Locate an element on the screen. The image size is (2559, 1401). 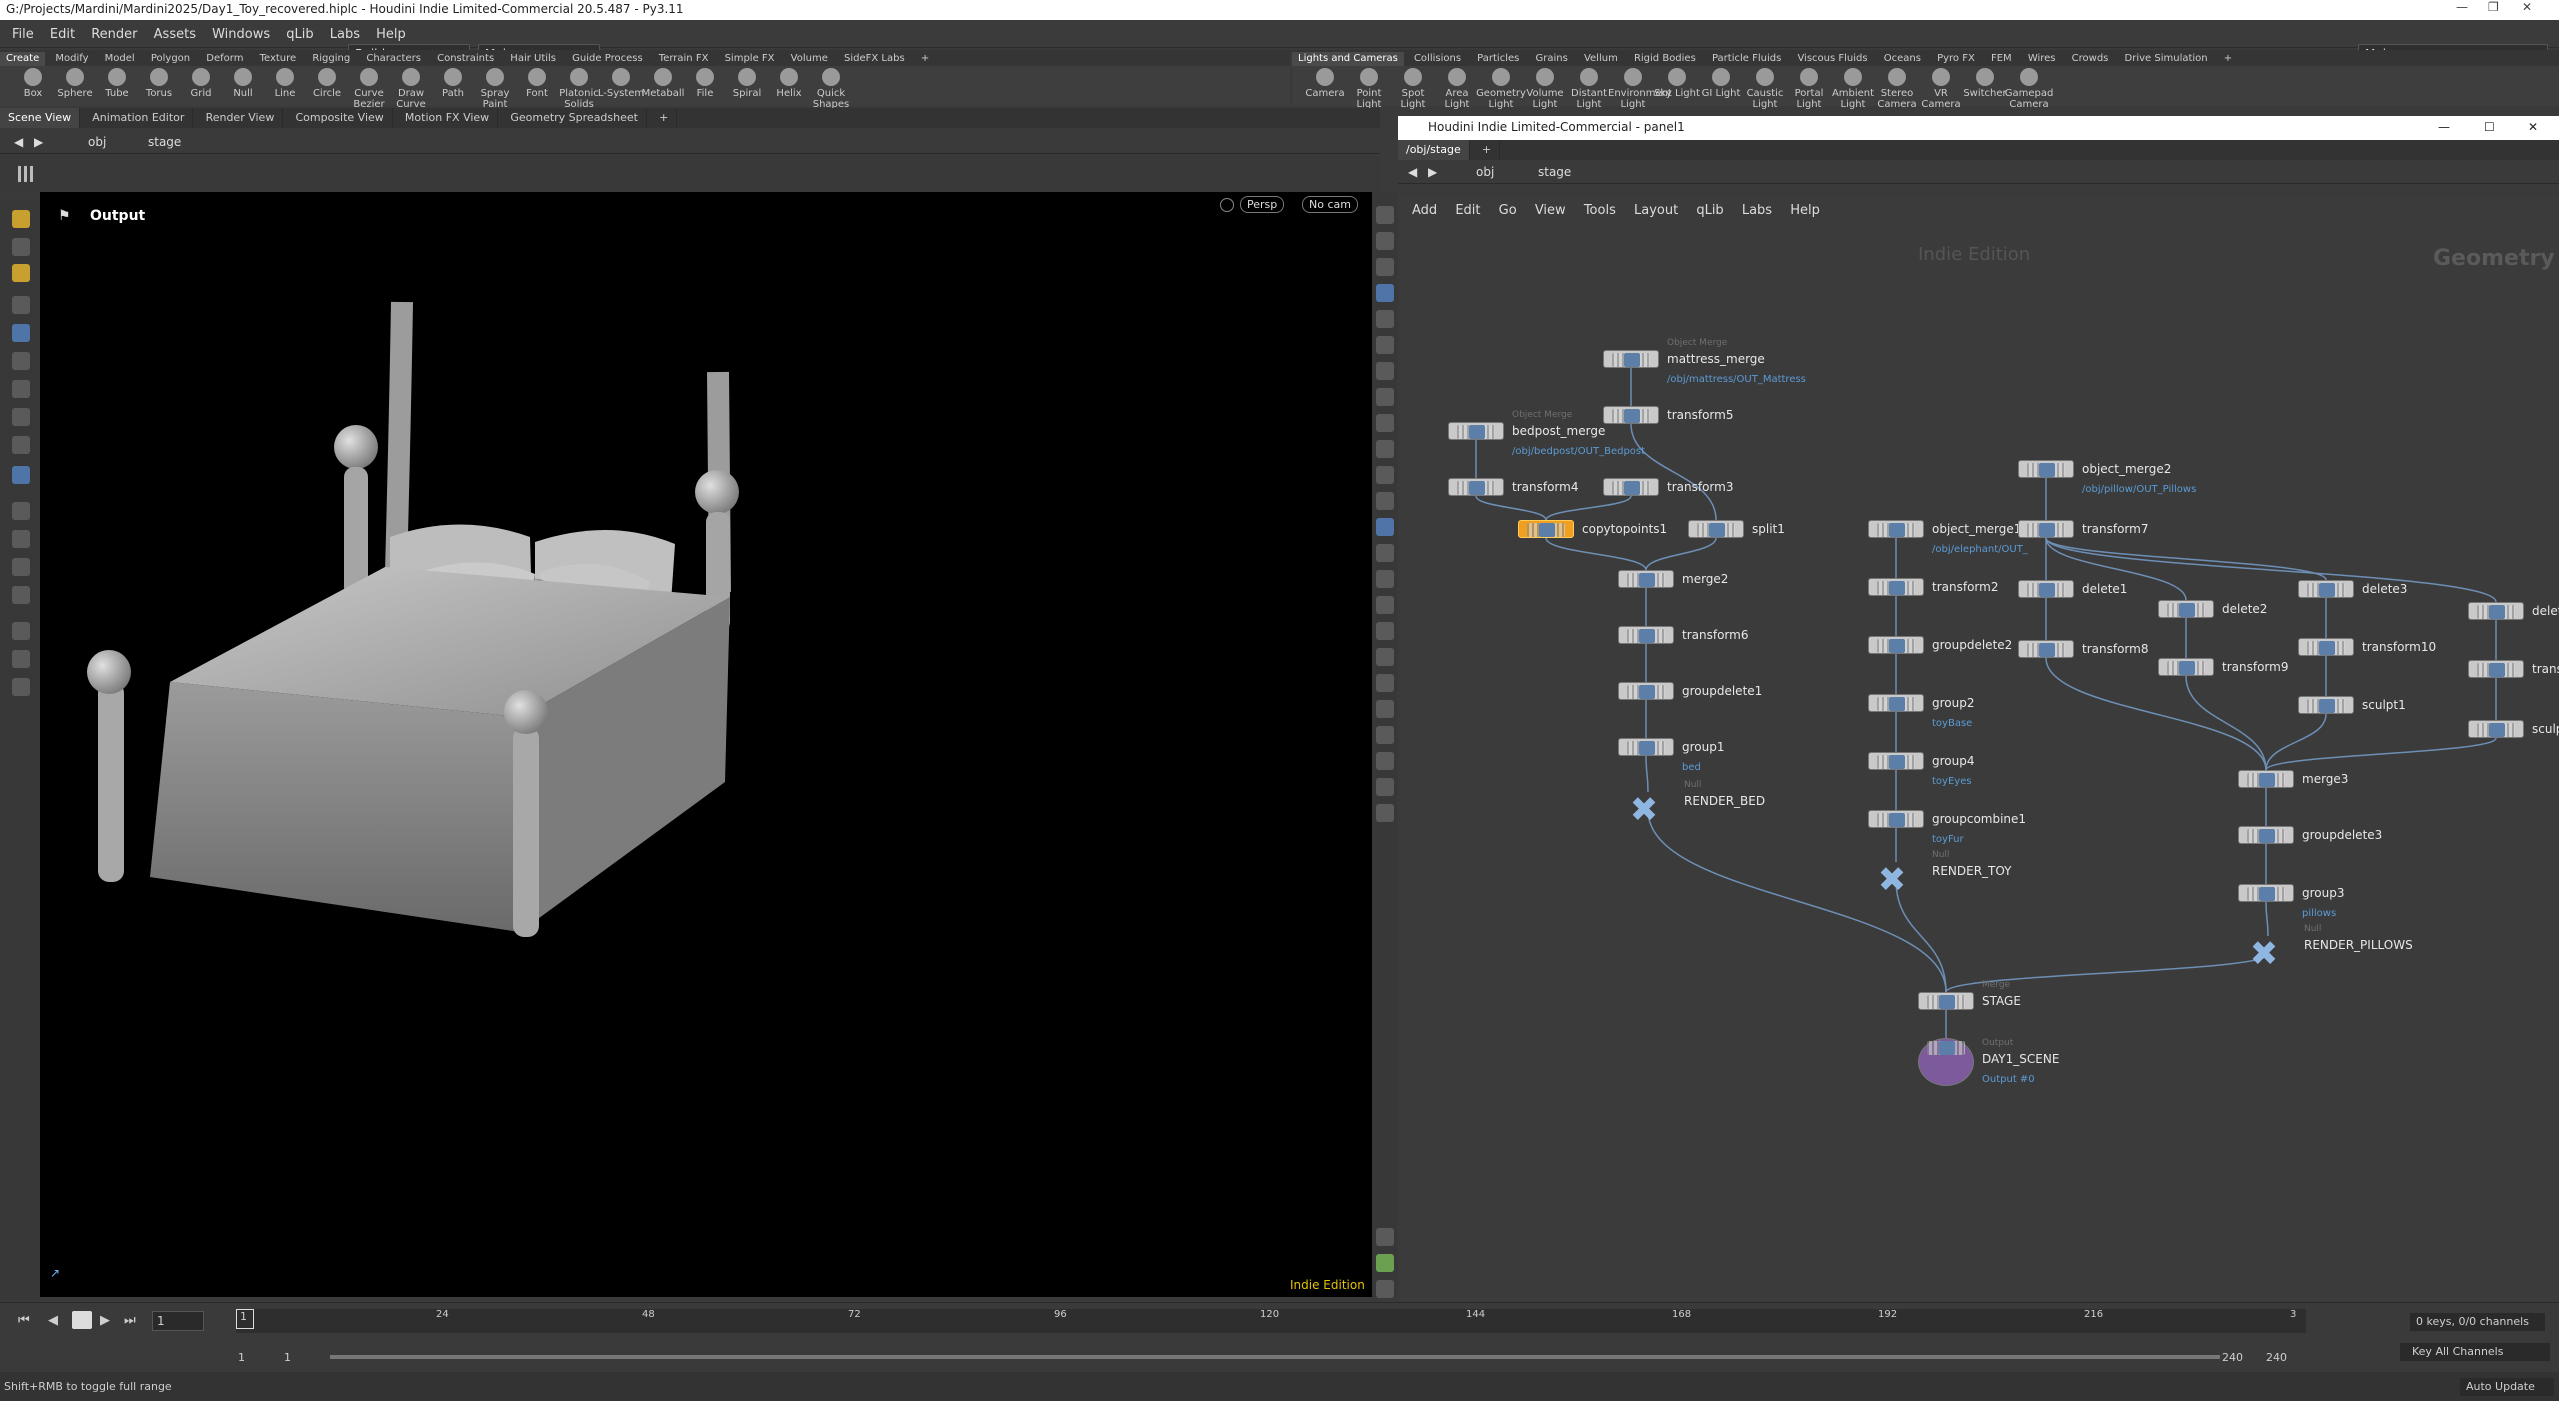
tab-animation-editor: Animation Editor is located at coordinates (139, 118).